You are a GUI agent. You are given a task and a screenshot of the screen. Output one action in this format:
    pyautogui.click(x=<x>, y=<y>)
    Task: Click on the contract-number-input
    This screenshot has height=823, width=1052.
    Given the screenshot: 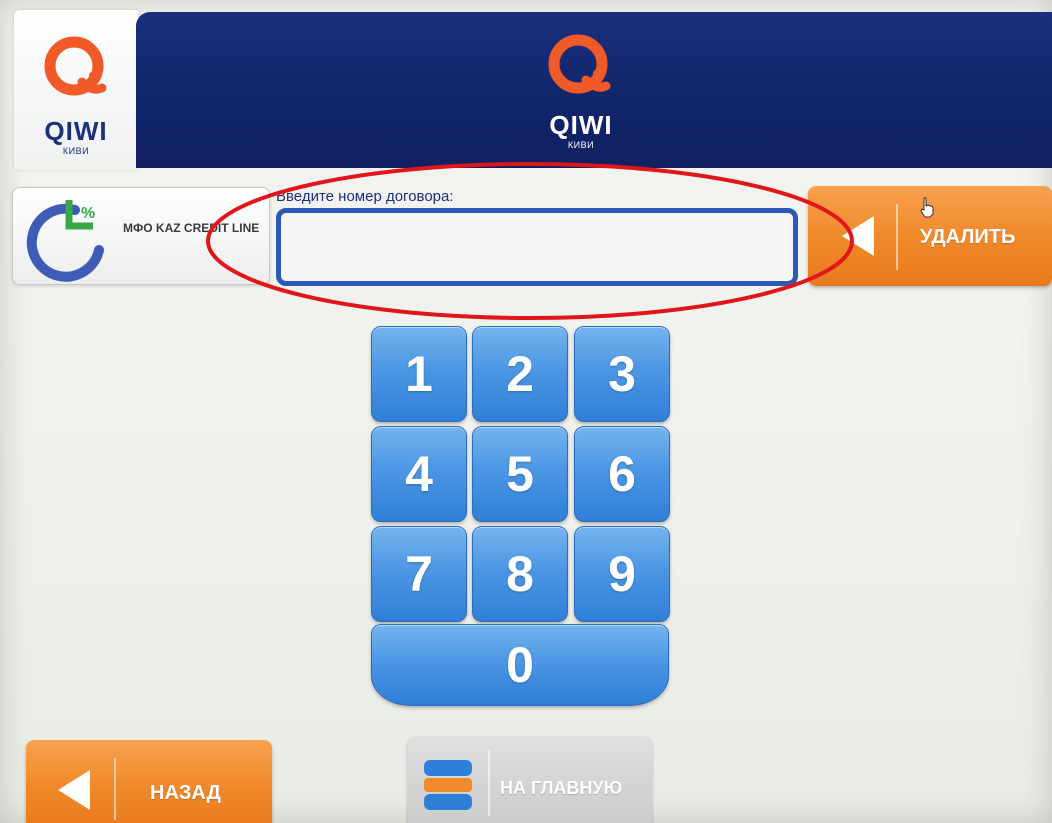 What is the action you would take?
    pyautogui.click(x=537, y=247)
    